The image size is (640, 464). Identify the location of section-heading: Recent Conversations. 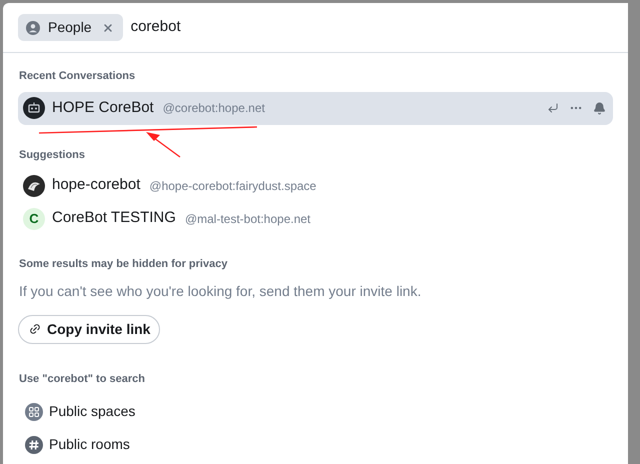
(77, 76).